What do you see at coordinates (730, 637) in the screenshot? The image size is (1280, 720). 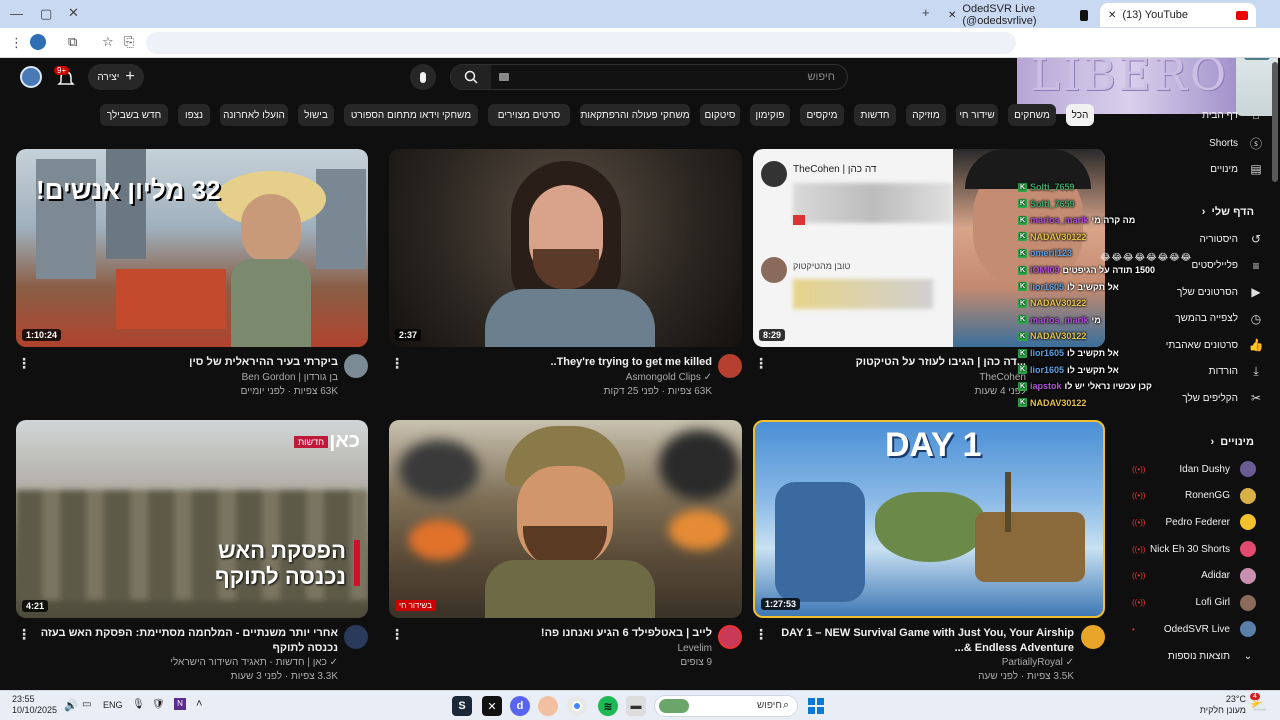 I see `channel-avatar-live` at bounding box center [730, 637].